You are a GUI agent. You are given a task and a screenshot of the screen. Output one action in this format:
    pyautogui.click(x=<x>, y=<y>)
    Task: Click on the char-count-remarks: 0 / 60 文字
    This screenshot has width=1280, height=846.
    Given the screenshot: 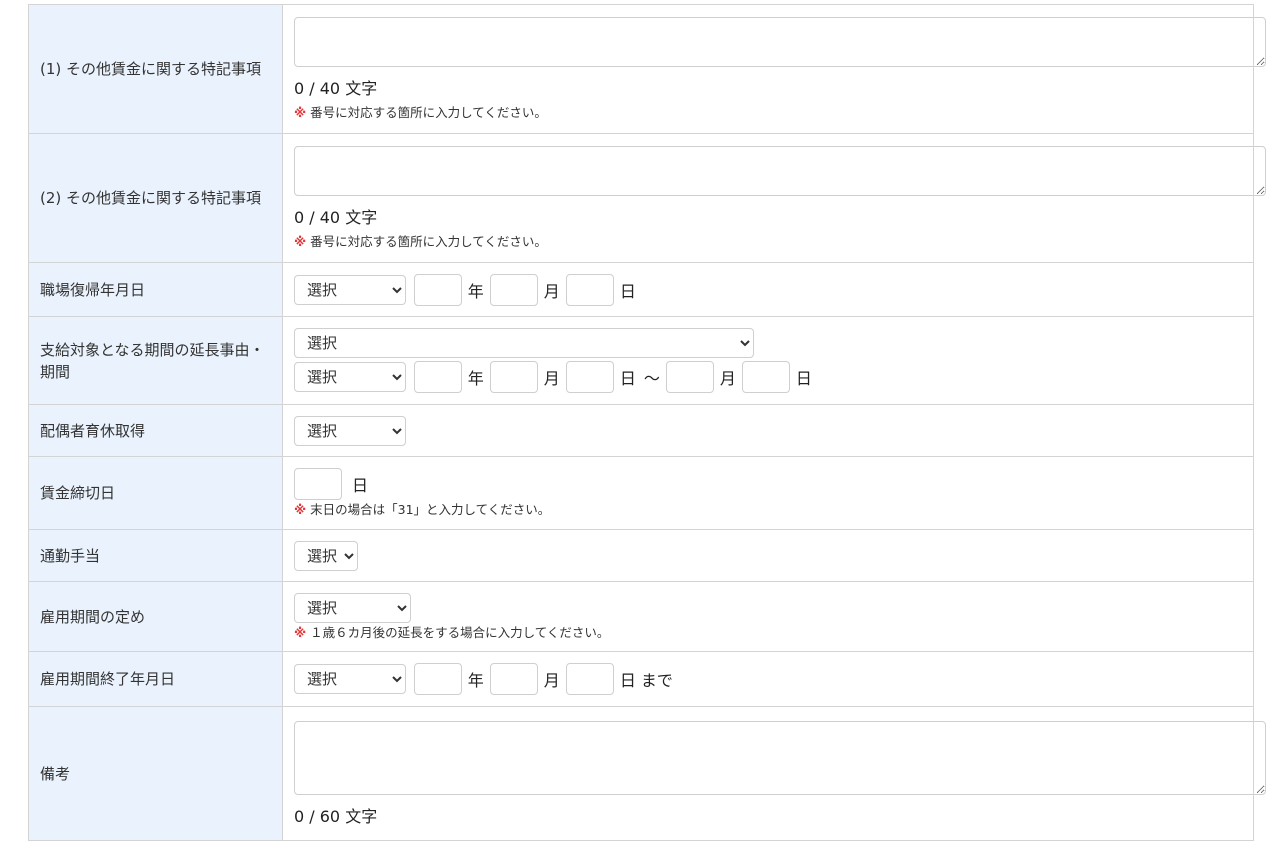 What is the action you would take?
    pyautogui.click(x=336, y=816)
    